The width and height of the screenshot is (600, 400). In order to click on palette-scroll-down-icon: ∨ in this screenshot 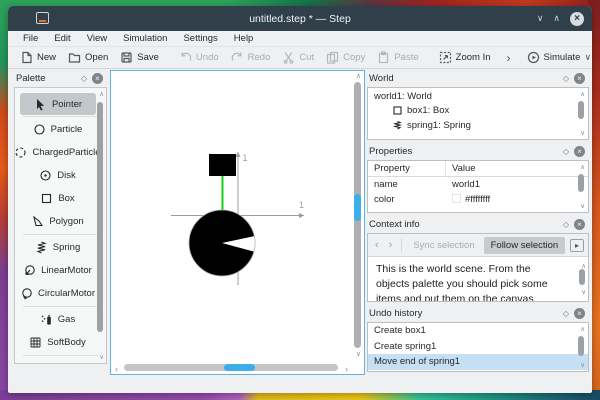, I will do `click(101, 357)`.